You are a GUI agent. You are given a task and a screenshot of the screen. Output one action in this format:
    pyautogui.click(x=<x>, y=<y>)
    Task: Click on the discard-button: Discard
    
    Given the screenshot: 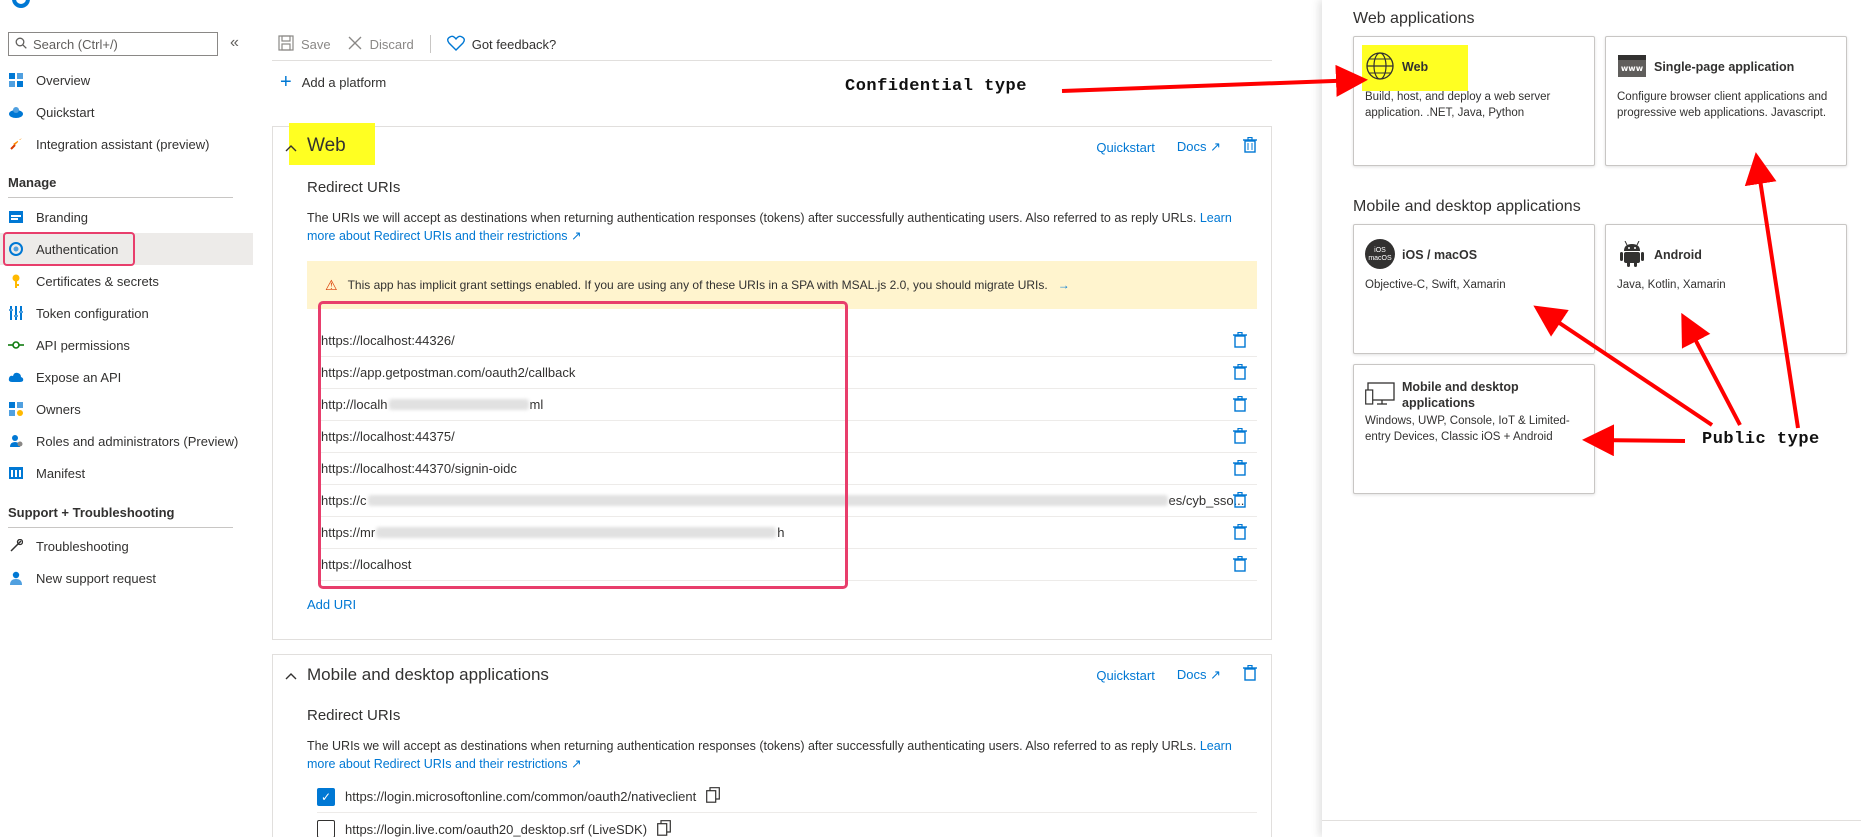 What is the action you would take?
    pyautogui.click(x=380, y=44)
    